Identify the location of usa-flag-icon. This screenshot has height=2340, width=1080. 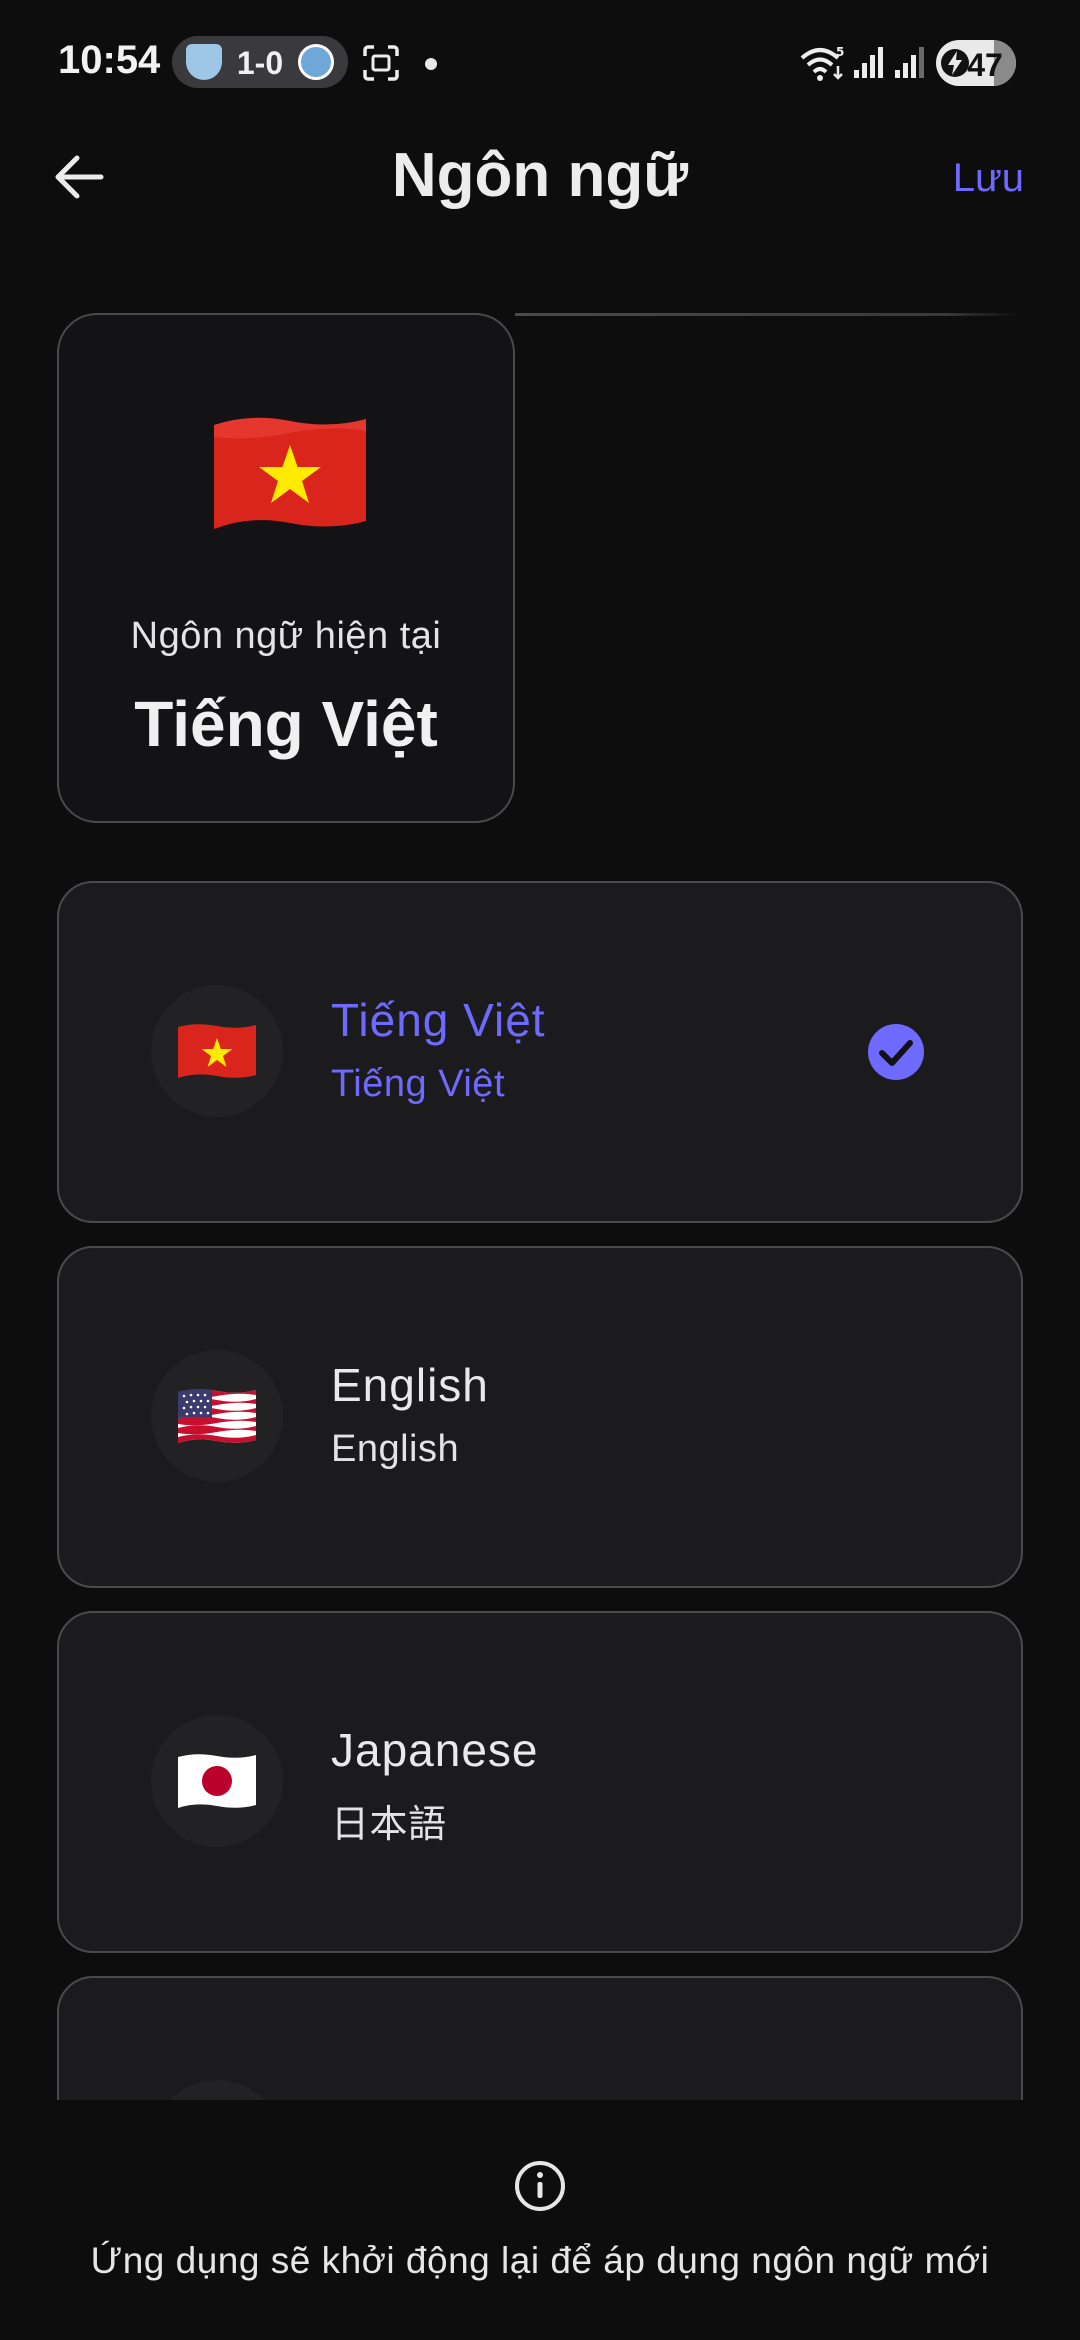
(217, 1415).